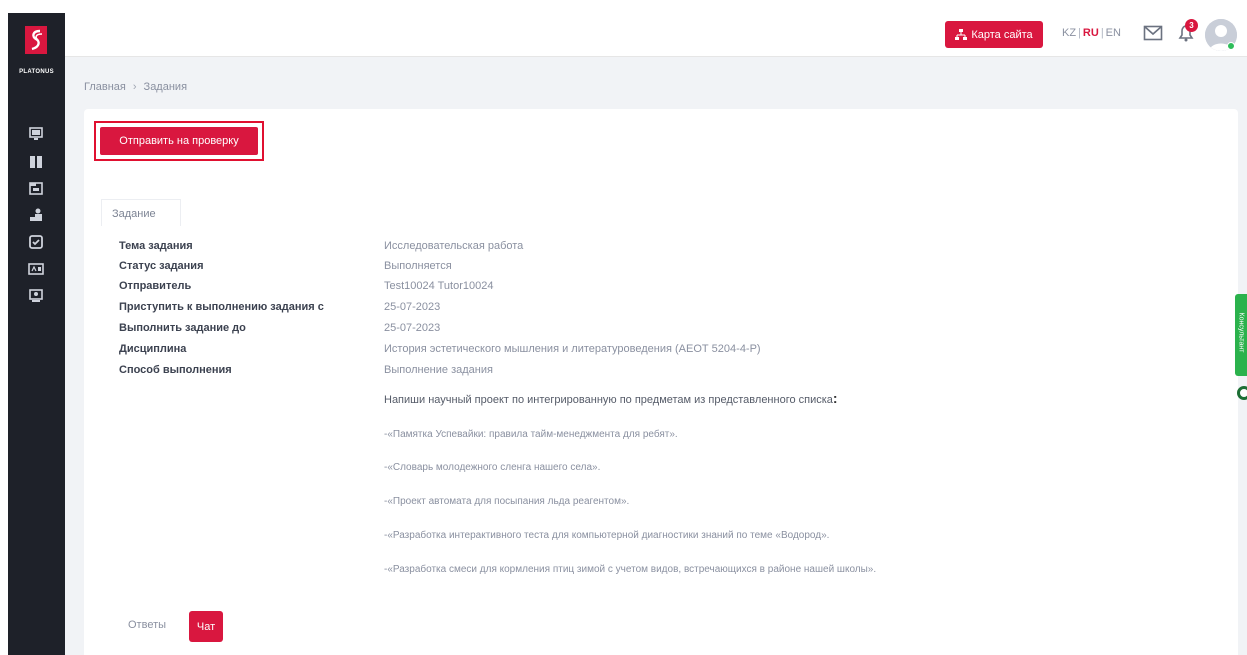  I want to click on notification-badge: 3, so click(1191, 25).